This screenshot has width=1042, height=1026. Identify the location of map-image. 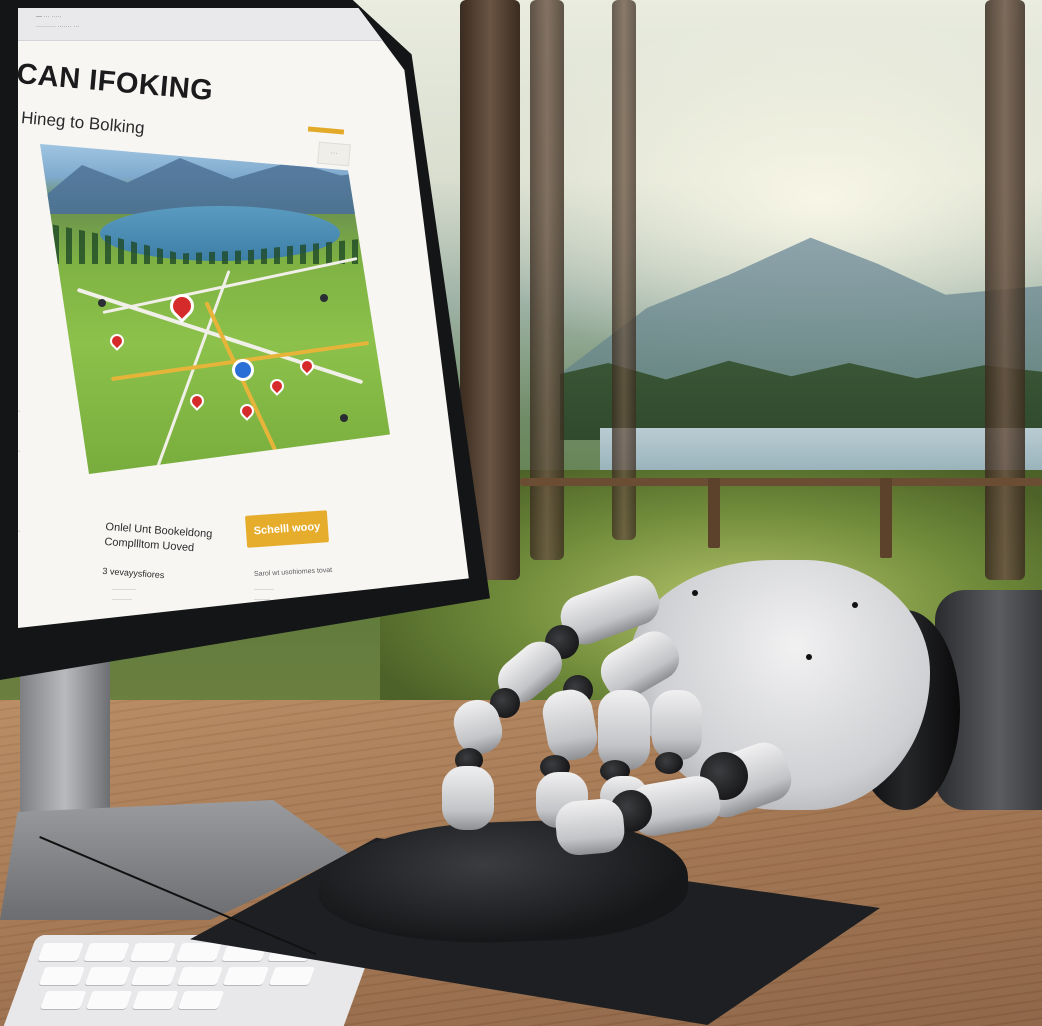
(215, 309).